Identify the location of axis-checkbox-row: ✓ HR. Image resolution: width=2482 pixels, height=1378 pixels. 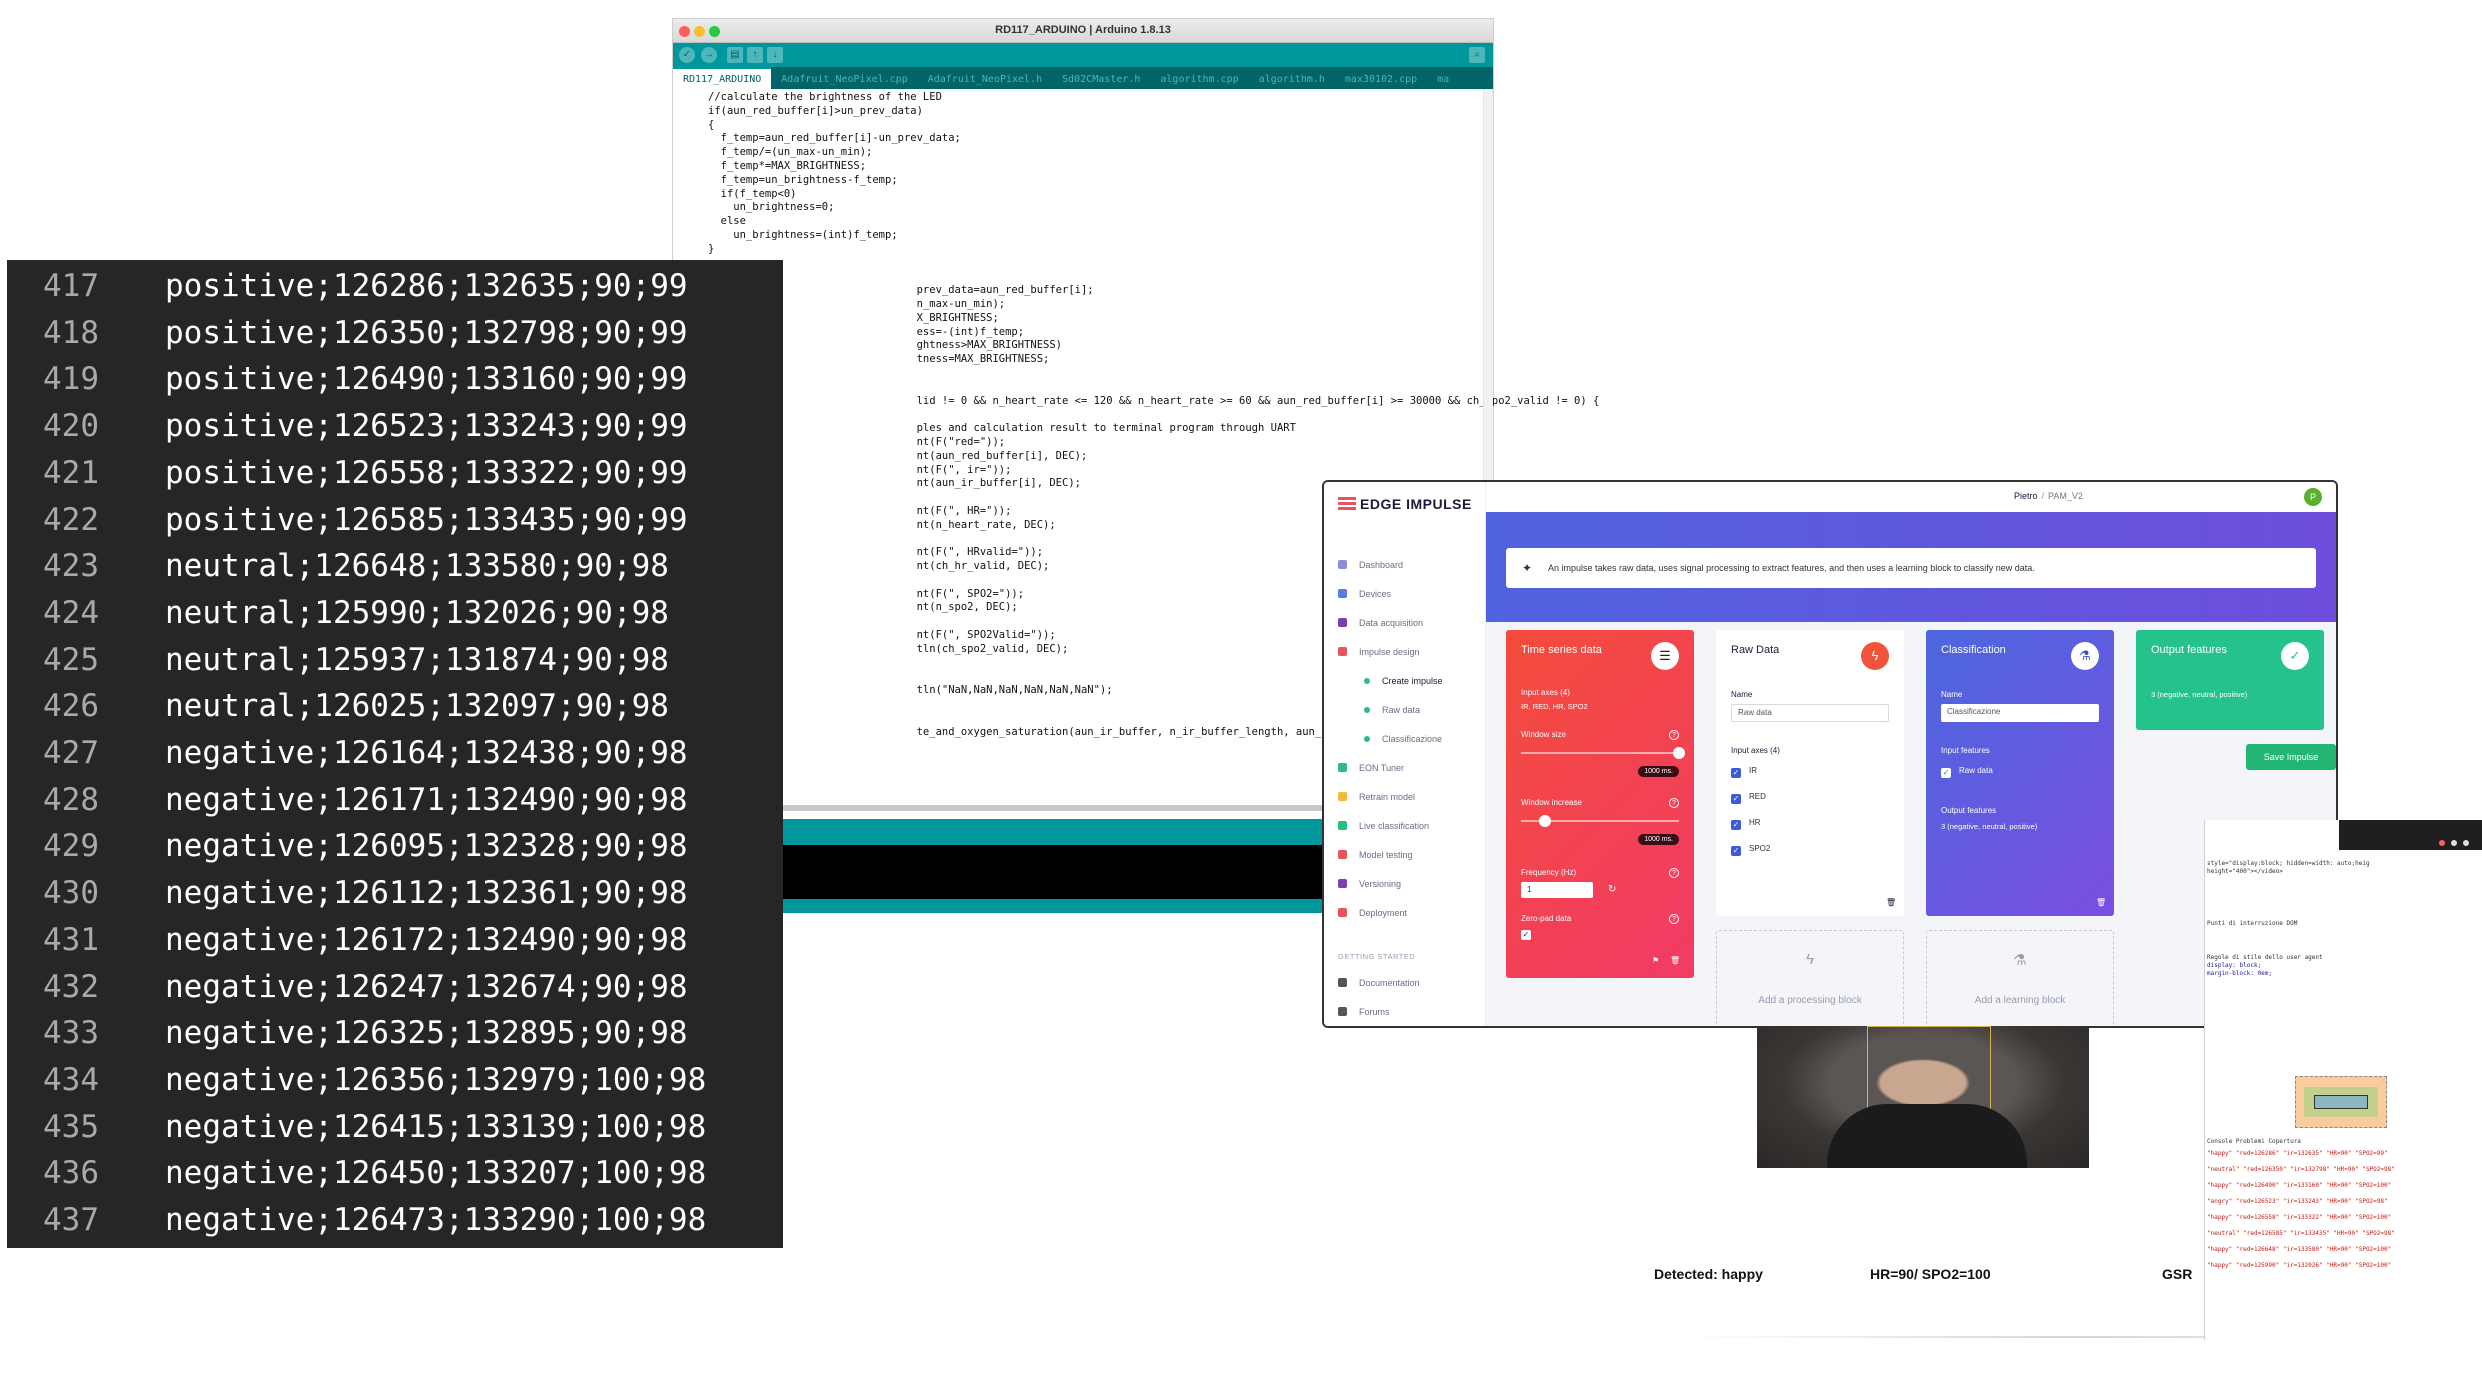
(1746, 824).